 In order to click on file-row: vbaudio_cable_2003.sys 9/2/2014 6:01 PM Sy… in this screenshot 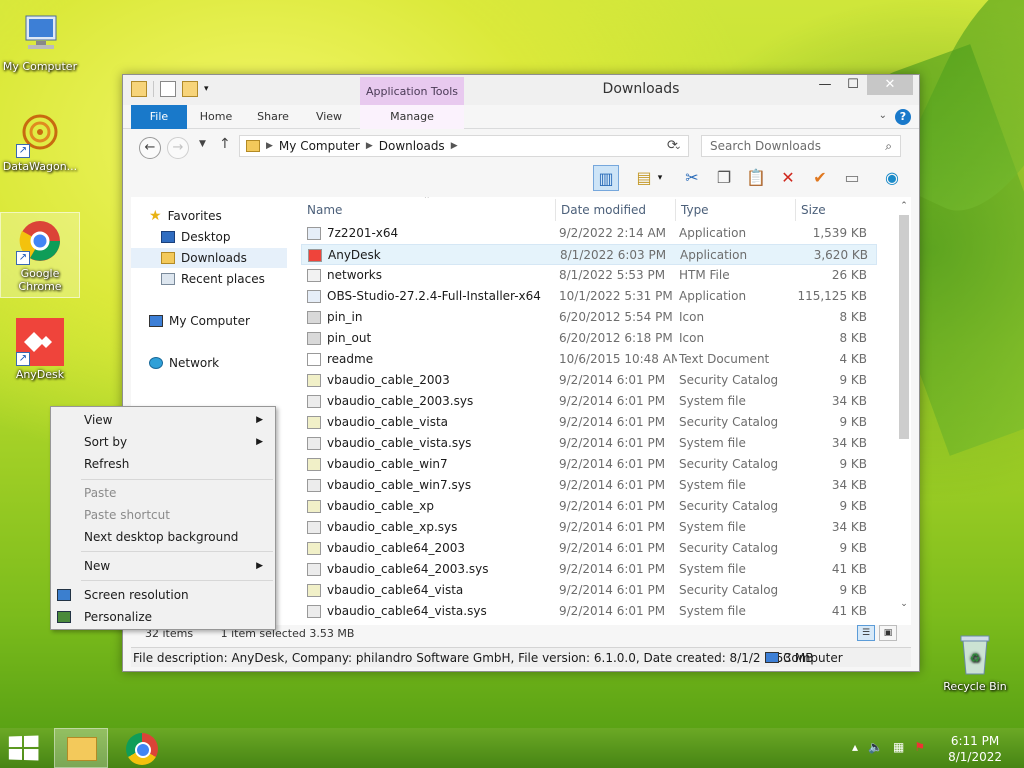, I will do `click(589, 401)`.